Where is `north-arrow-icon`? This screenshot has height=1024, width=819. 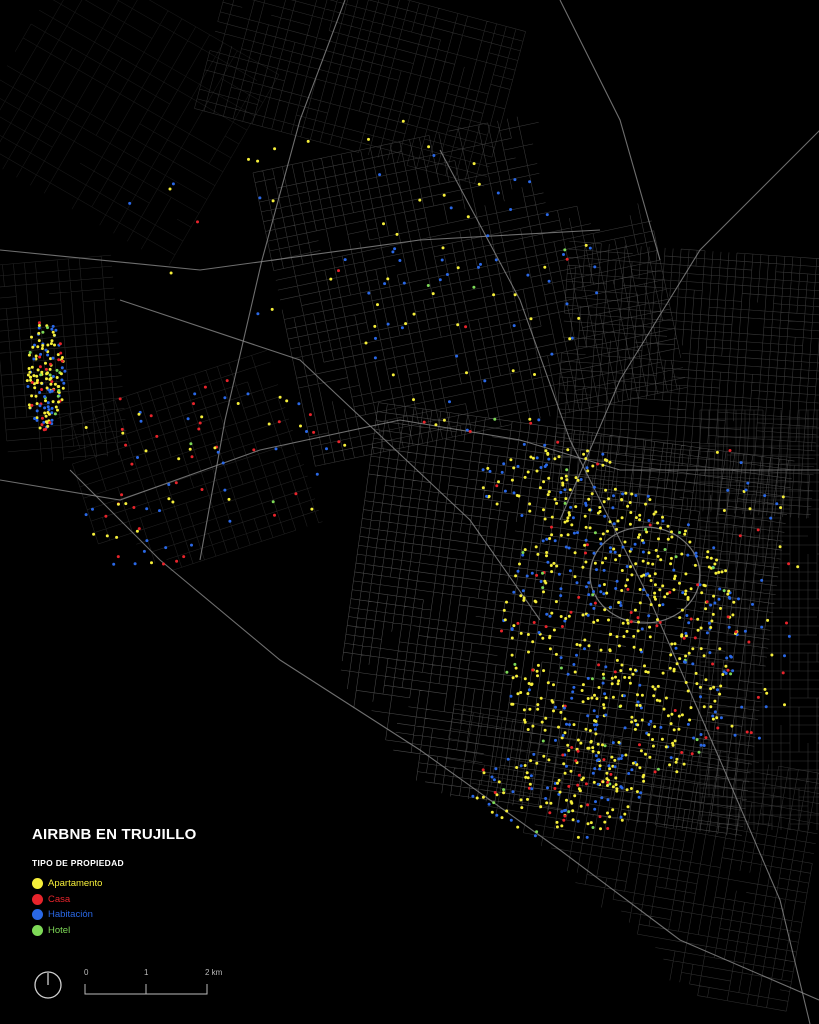 north-arrow-icon is located at coordinates (48, 985).